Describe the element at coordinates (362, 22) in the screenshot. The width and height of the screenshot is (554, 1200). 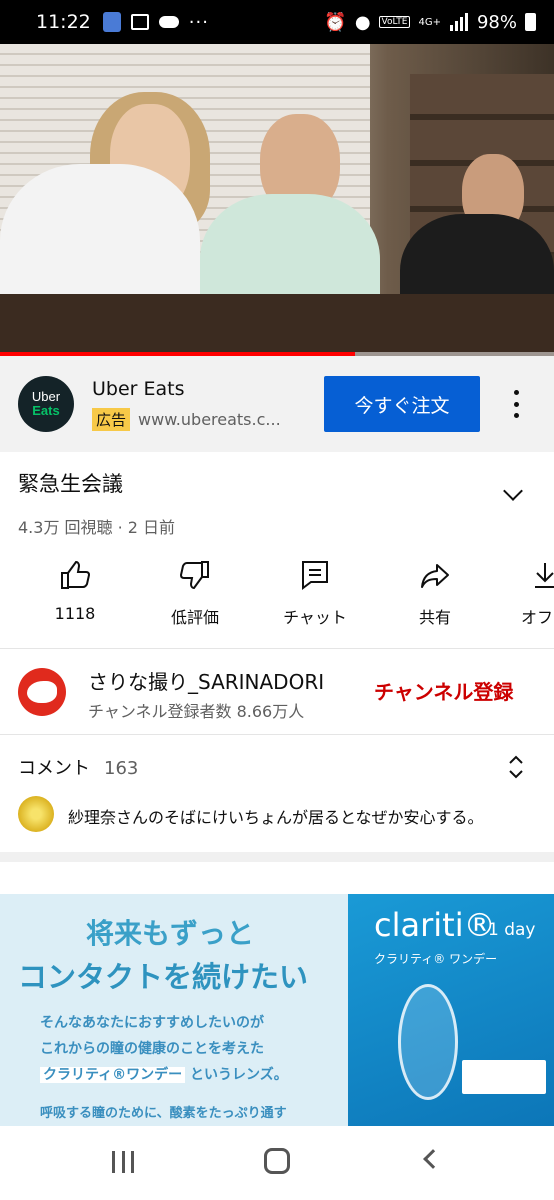
I see `location-icon: ●` at that location.